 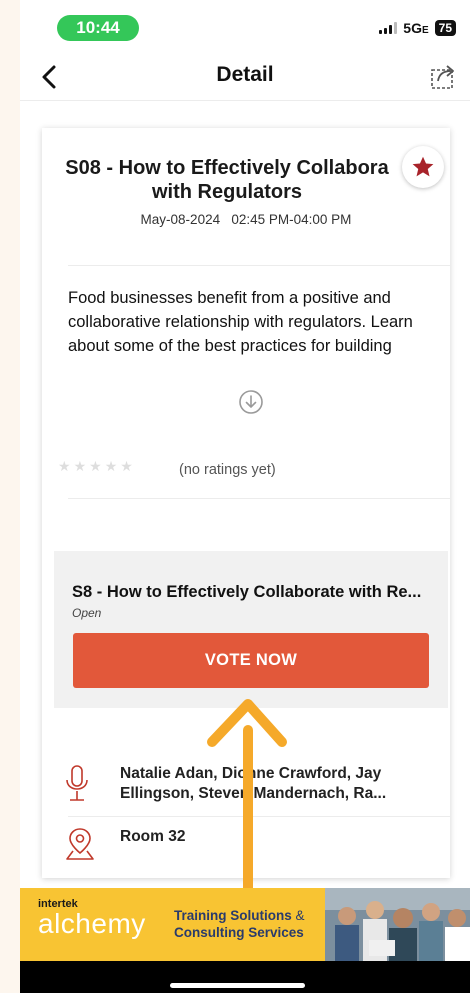 I want to click on share-icon, so click(x=442, y=77).